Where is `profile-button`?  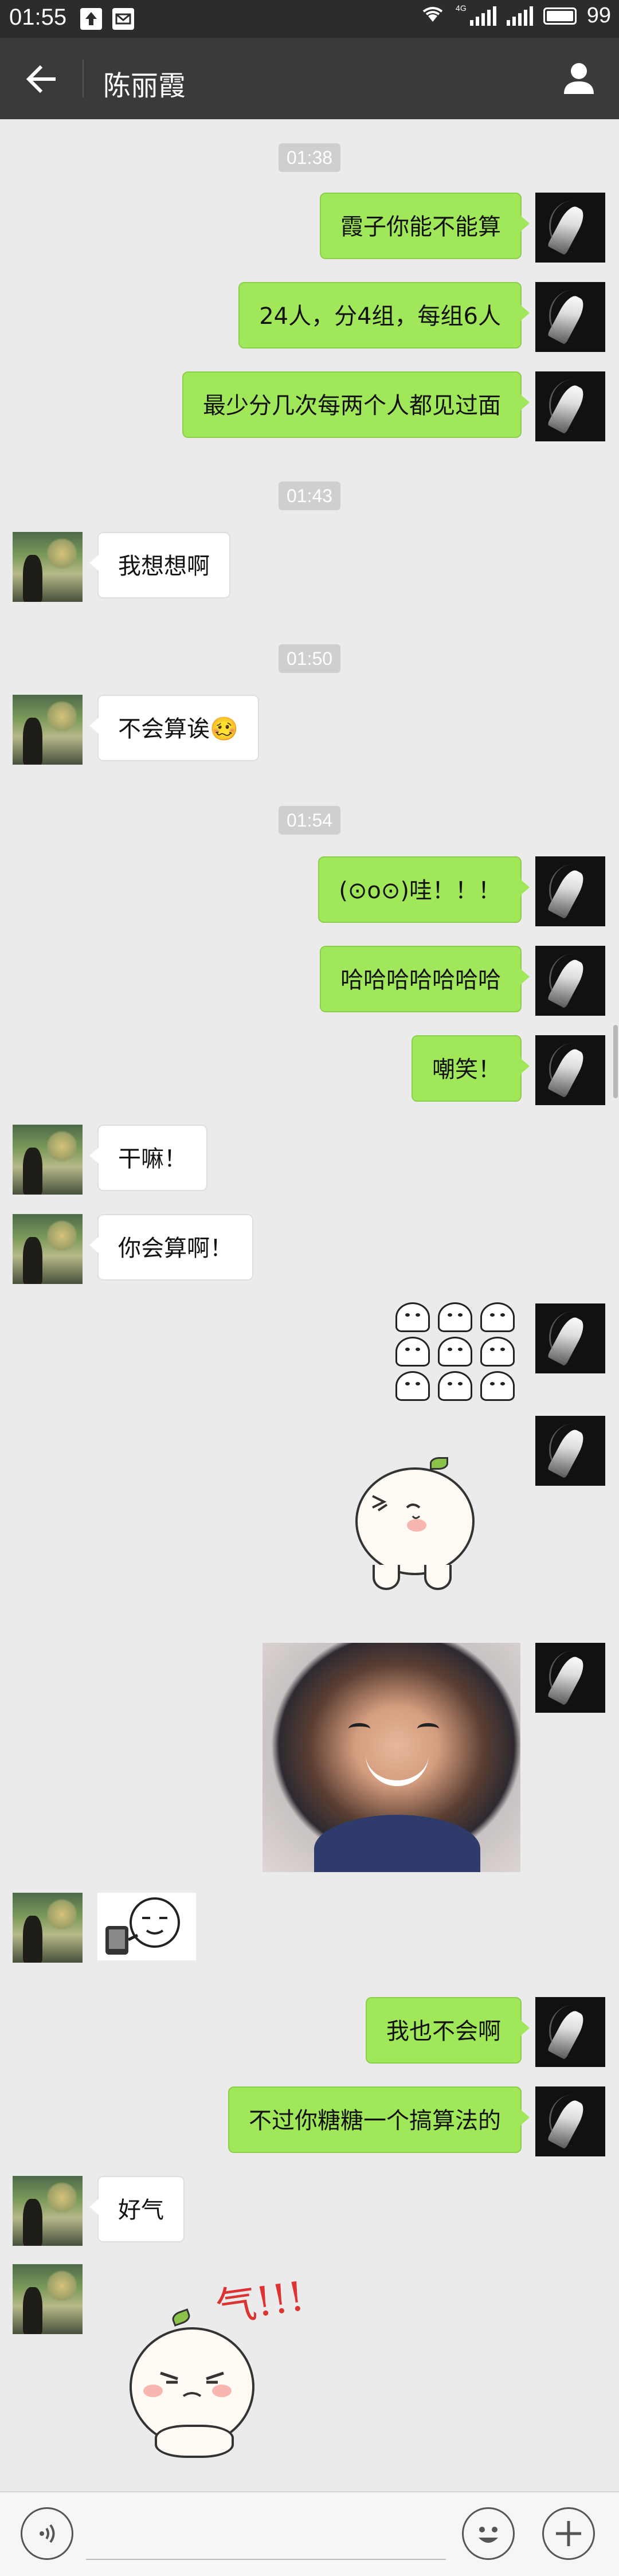
profile-button is located at coordinates (579, 78).